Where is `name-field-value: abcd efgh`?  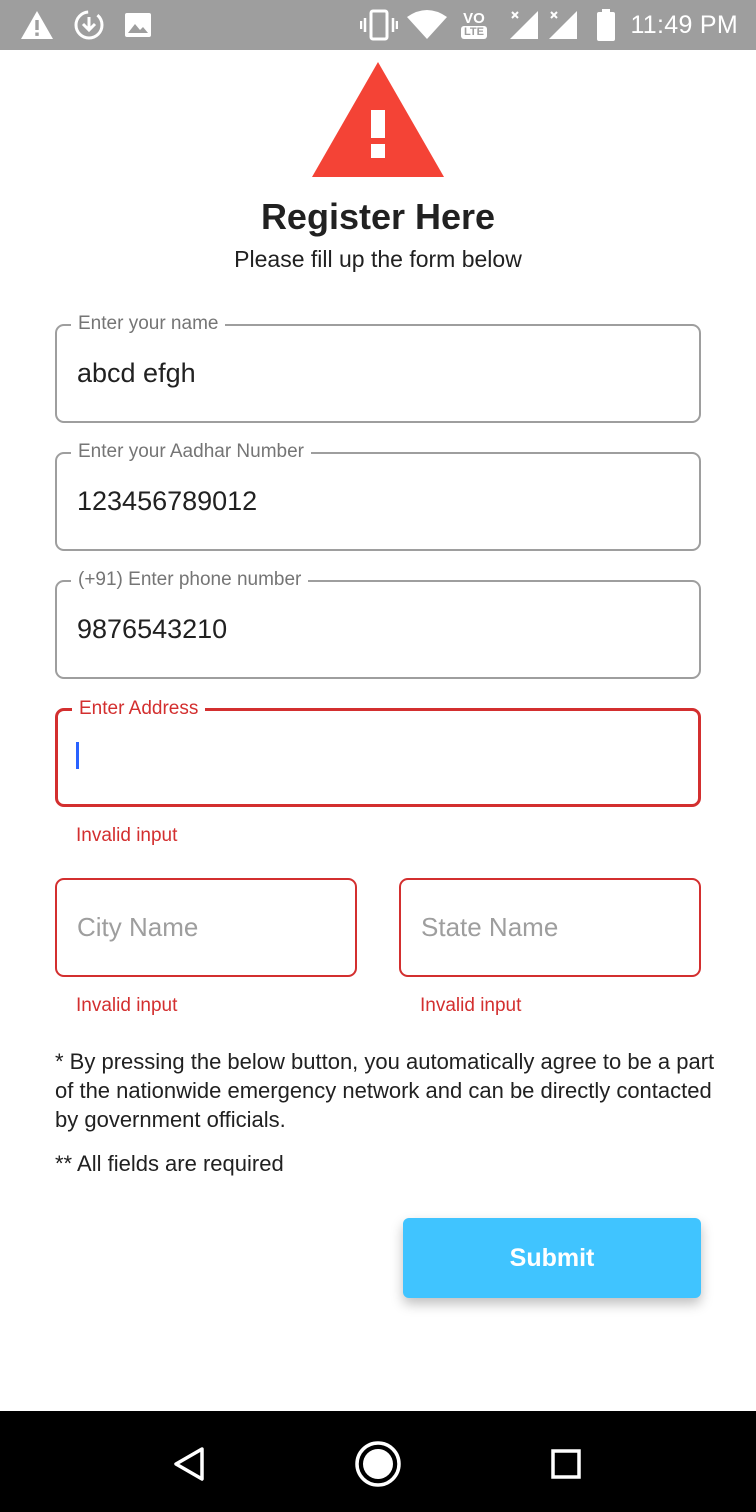
name-field-value: abcd efgh is located at coordinates (136, 373).